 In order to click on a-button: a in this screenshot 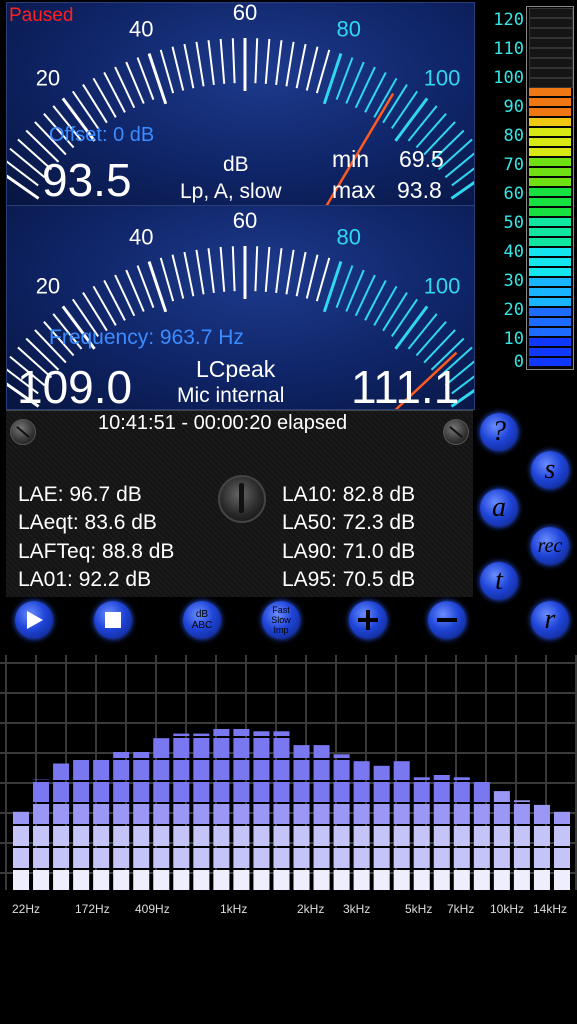, I will do `click(499, 508)`.